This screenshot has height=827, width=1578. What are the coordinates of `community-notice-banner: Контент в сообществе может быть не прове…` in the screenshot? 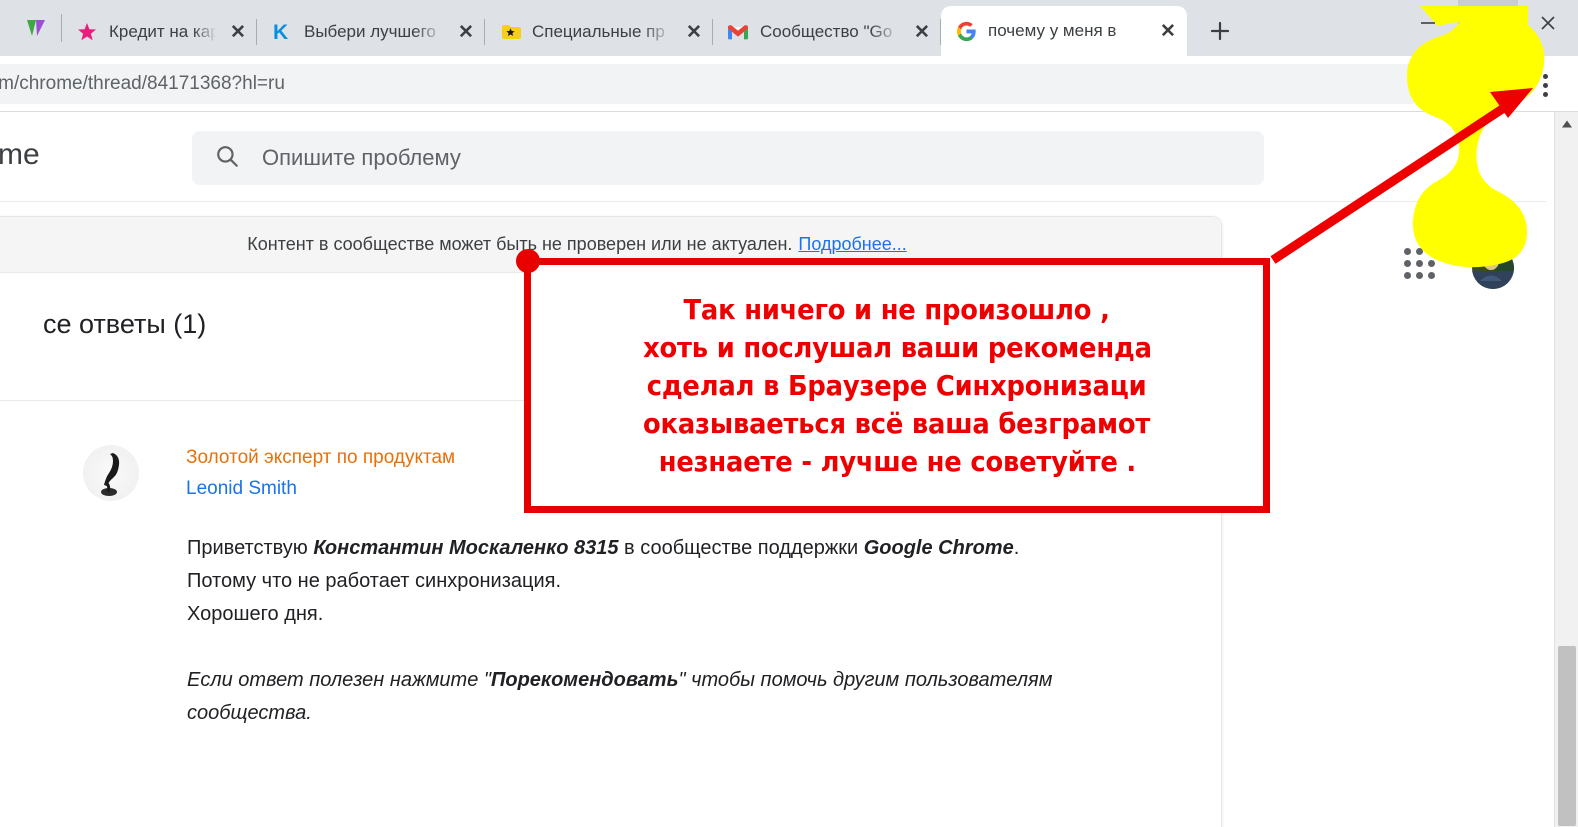 It's located at (610, 245).